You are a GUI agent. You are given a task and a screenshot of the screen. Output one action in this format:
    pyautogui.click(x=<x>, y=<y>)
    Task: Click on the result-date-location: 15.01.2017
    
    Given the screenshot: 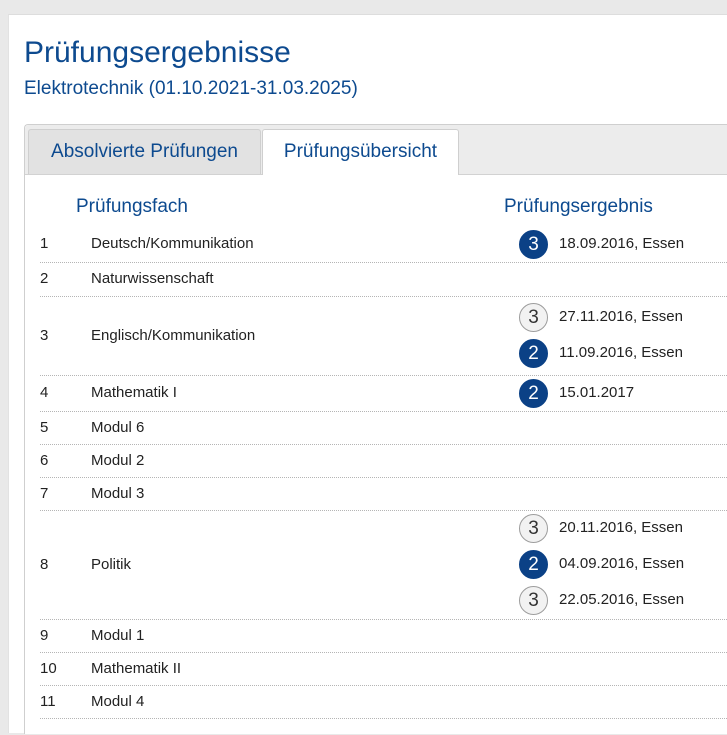 What is the action you would take?
    pyautogui.click(x=597, y=392)
    